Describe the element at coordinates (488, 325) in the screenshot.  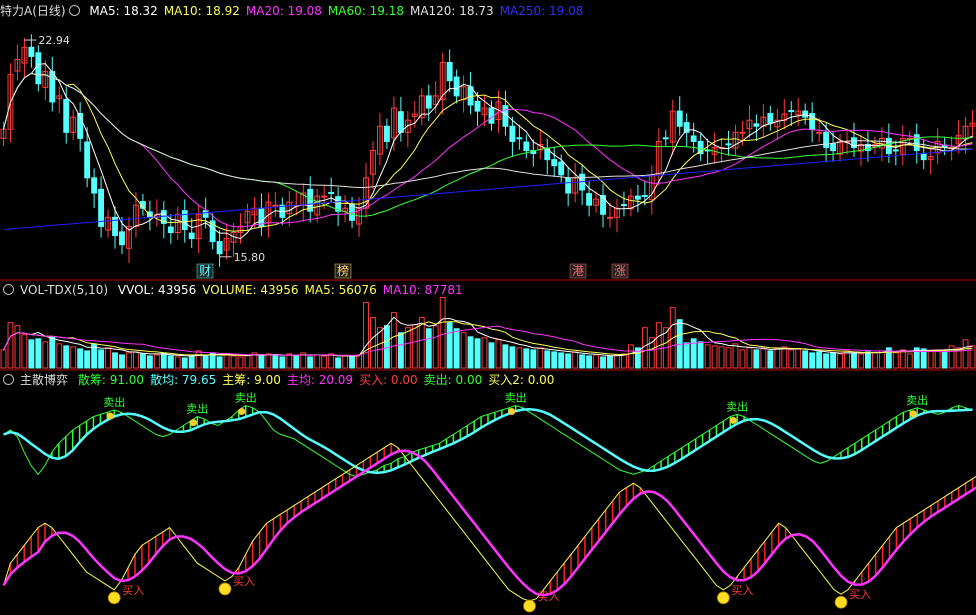
I see `panel-dividers` at that location.